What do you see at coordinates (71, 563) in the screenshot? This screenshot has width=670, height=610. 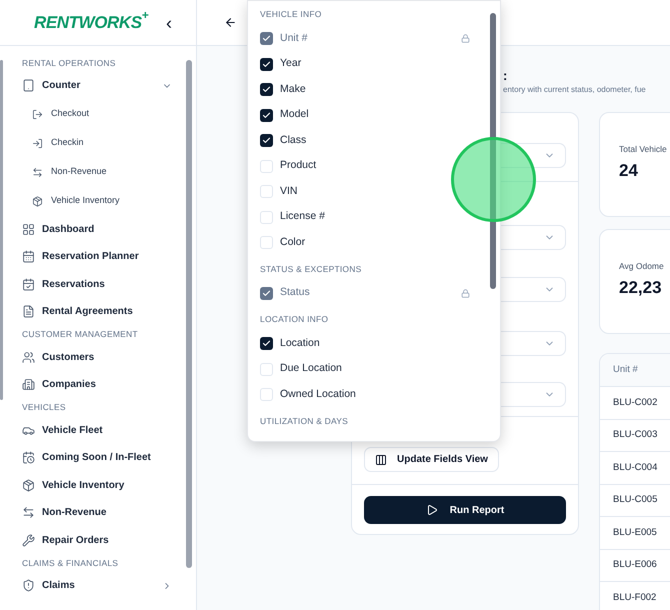 I see `section-heading: CLAIMS & FINANCIALS` at bounding box center [71, 563].